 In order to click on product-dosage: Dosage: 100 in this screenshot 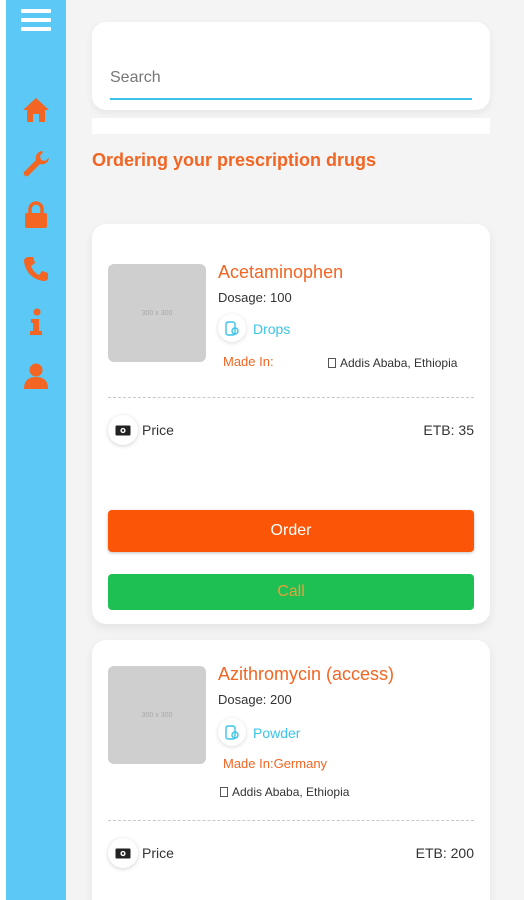, I will do `click(255, 297)`.